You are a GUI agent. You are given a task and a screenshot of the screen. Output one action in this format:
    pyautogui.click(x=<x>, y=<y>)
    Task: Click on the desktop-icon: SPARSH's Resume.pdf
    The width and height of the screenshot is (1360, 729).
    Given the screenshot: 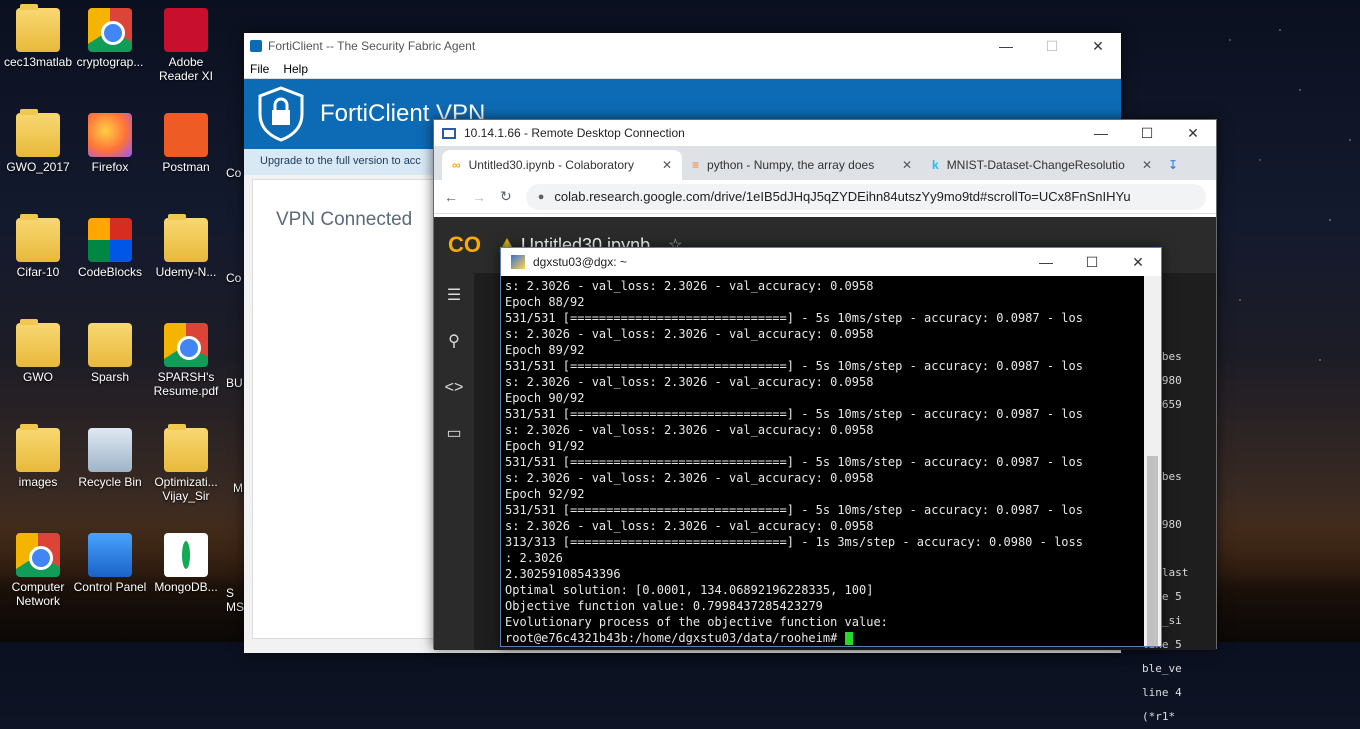 What is the action you would take?
    pyautogui.click(x=186, y=360)
    